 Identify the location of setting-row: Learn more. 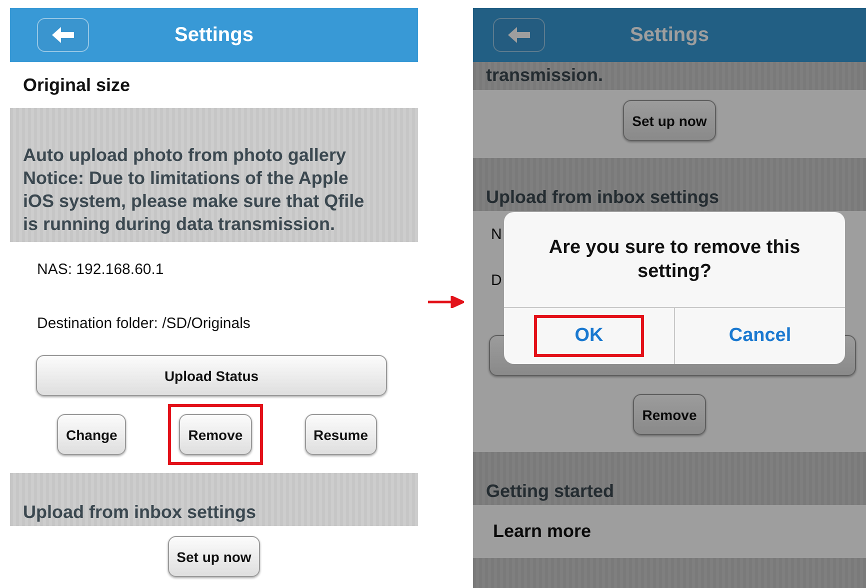
(669, 531).